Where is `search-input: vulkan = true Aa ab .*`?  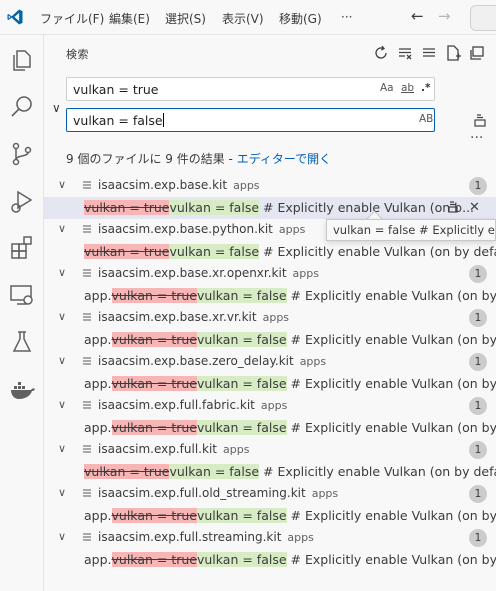
search-input: vulkan = true Aa ab .* is located at coordinates (250, 89).